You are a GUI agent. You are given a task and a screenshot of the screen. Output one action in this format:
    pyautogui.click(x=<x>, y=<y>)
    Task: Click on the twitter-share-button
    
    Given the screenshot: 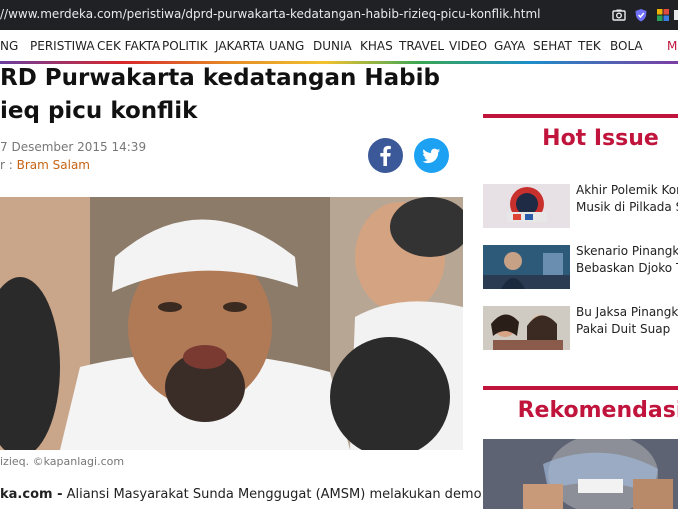 What is the action you would take?
    pyautogui.click(x=431, y=155)
    